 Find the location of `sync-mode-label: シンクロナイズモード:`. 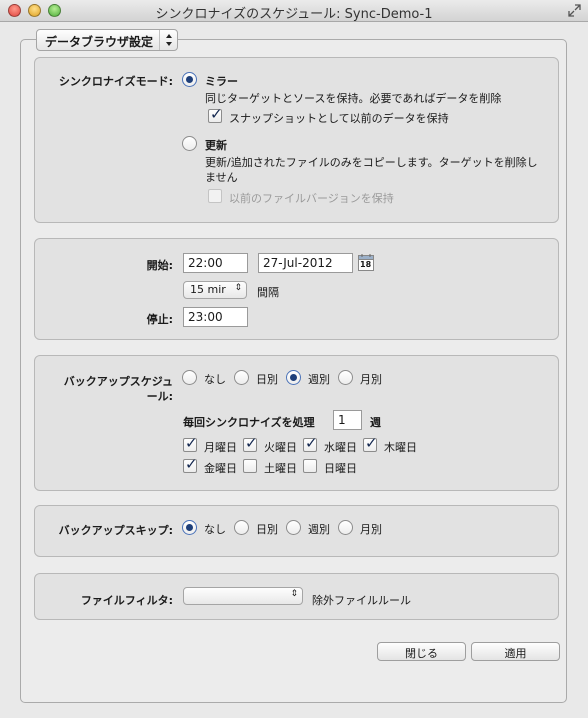

sync-mode-label: シンクロナイズモード: is located at coordinates (115, 81).